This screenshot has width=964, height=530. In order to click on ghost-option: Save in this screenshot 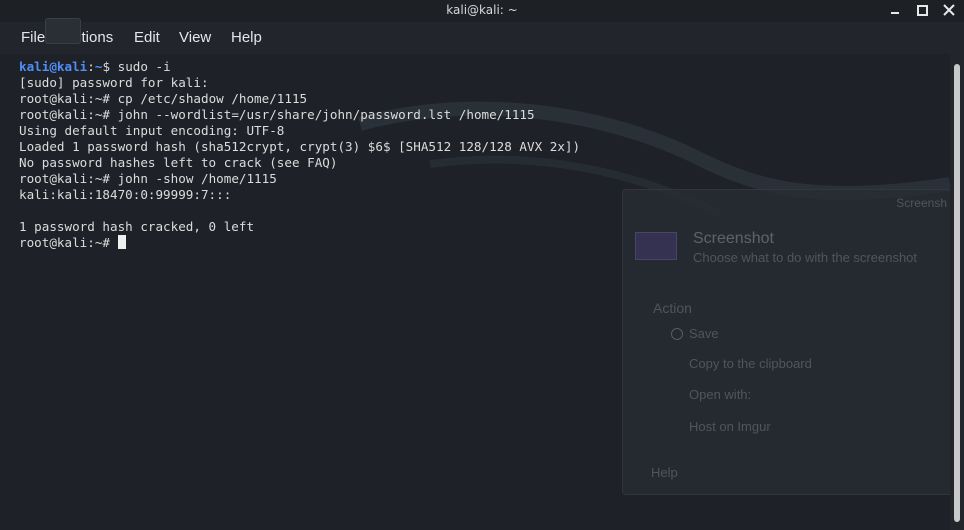, I will do `click(704, 333)`.